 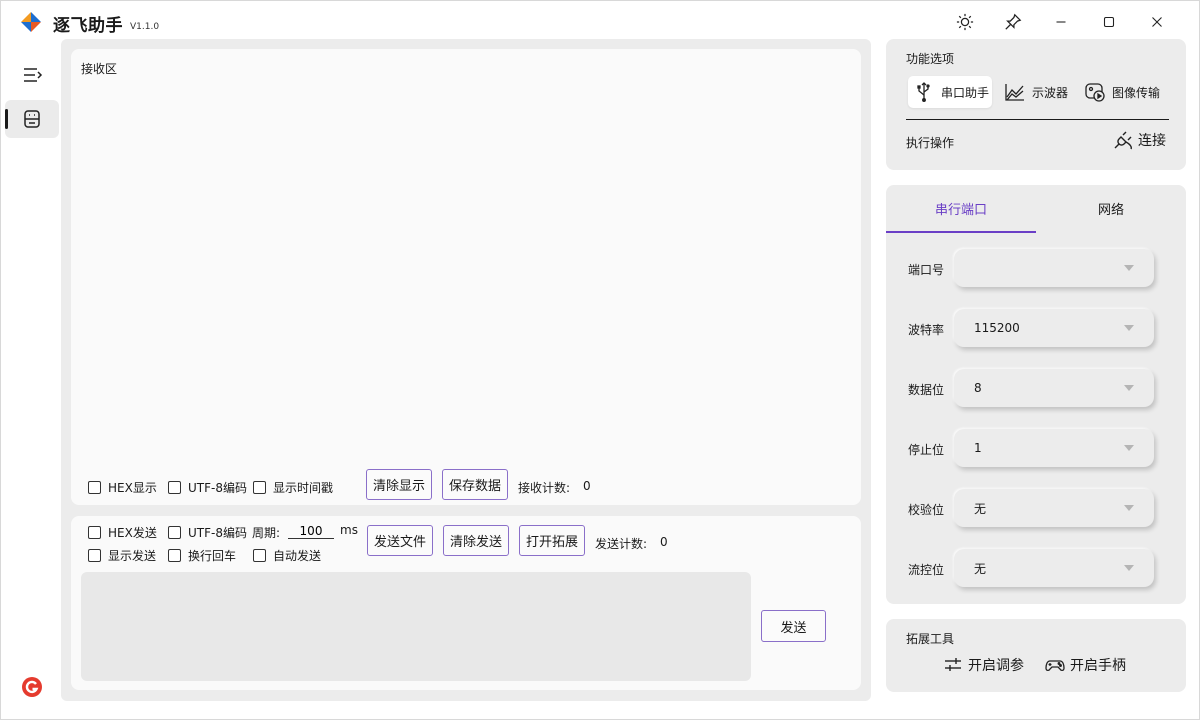 I want to click on open-tuning-label: 开启调参, so click(x=996, y=665).